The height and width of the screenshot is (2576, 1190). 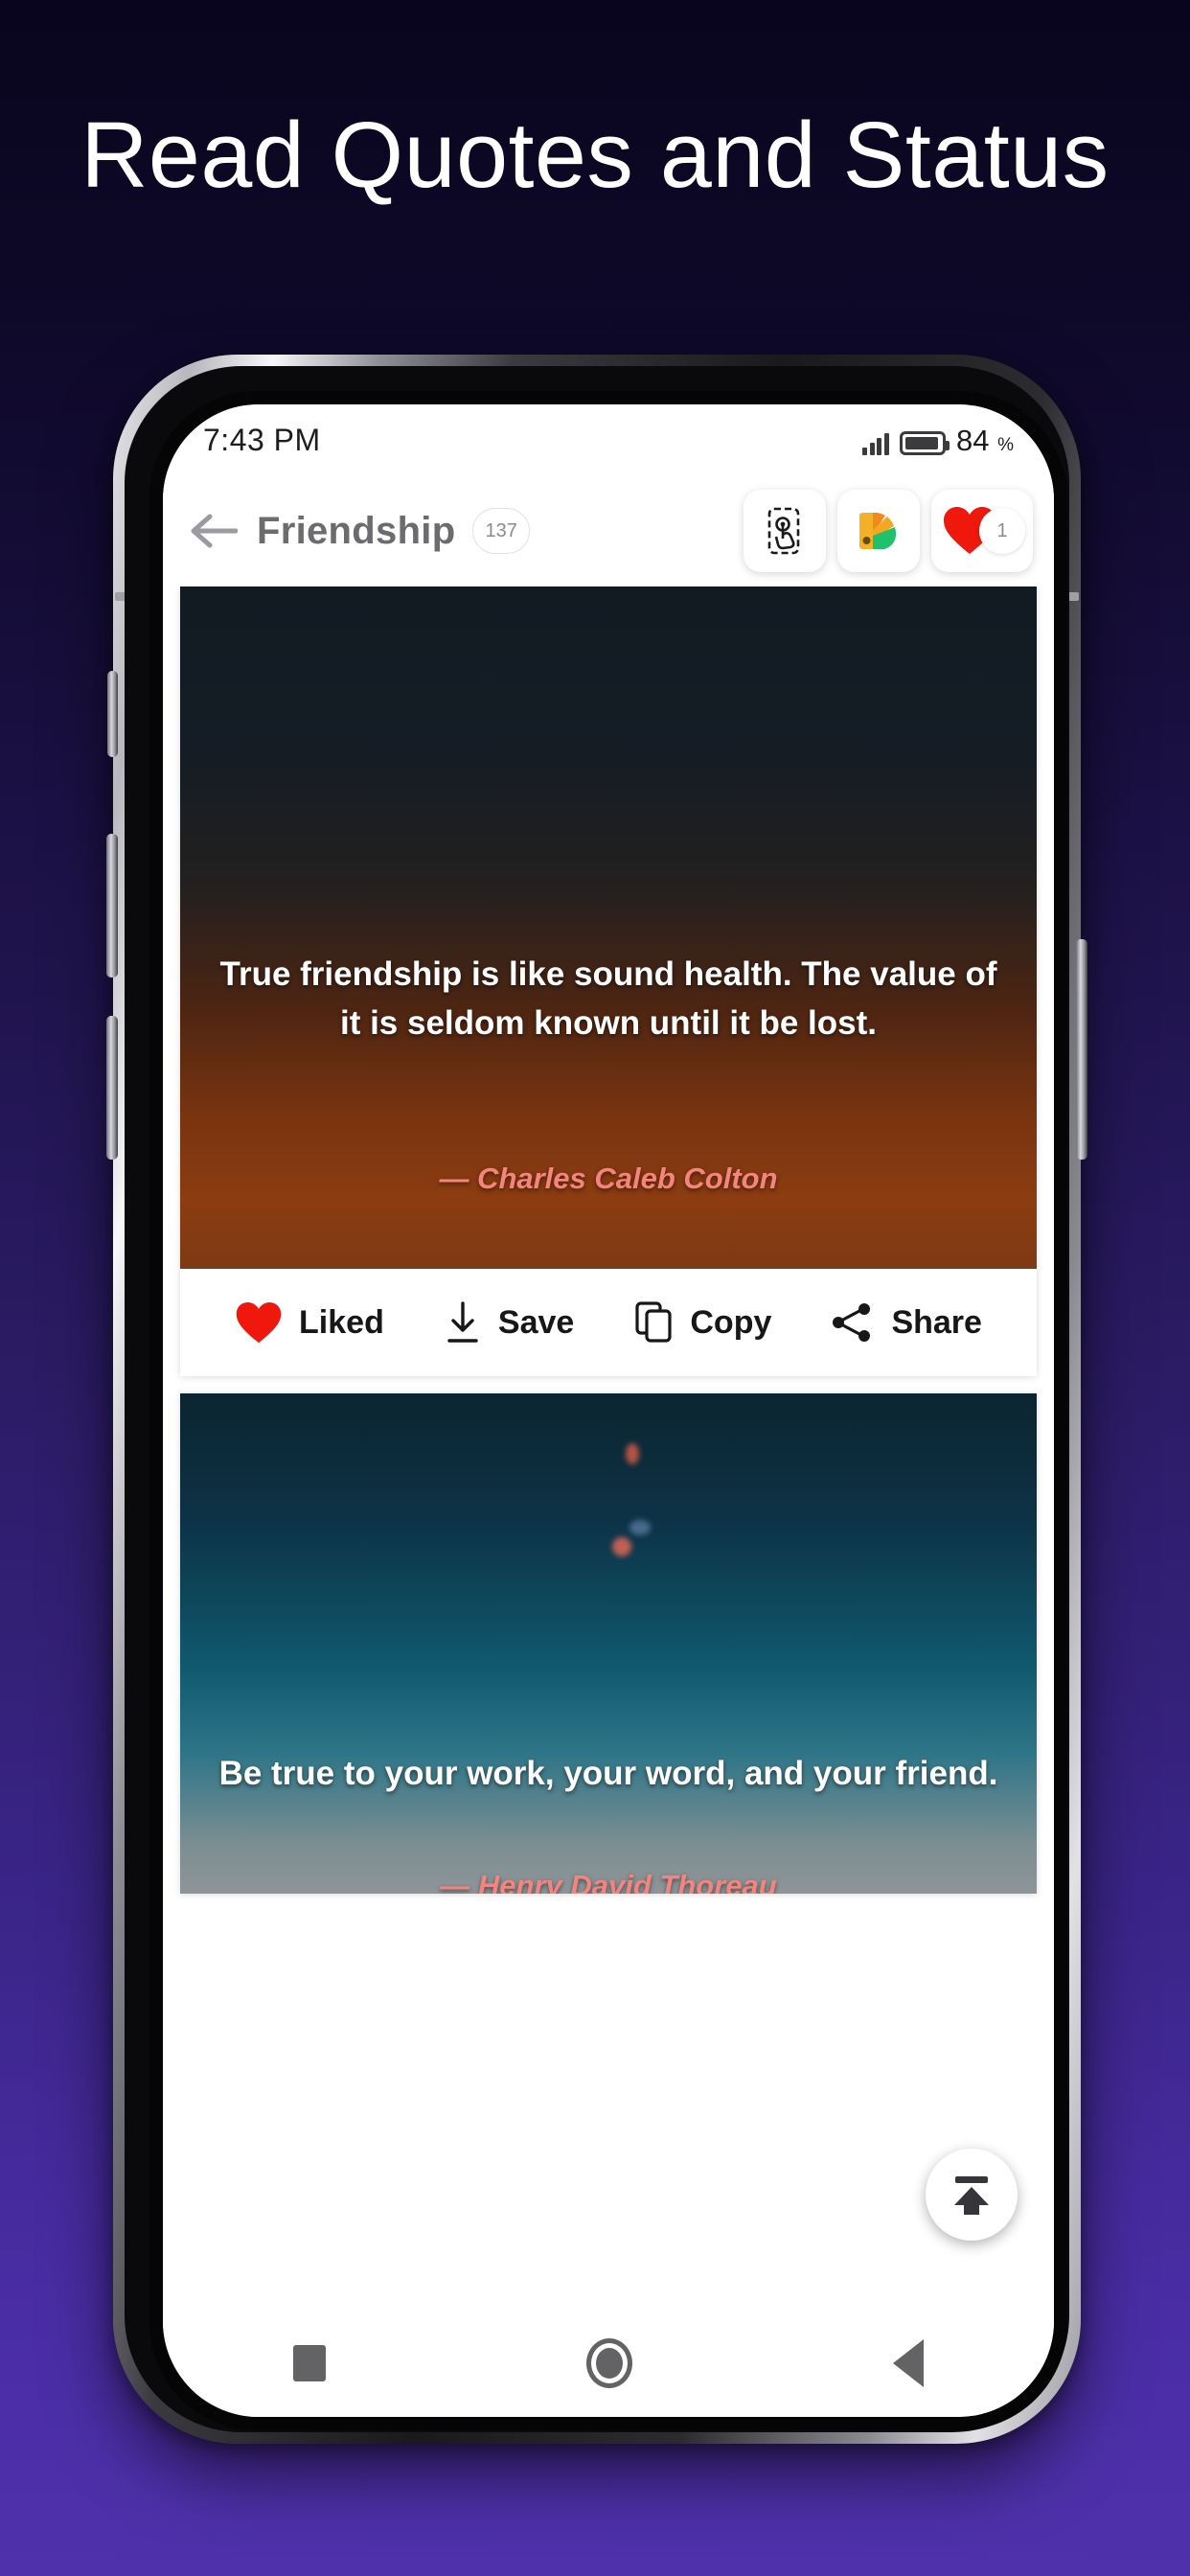 I want to click on battery-icon, so click(x=925, y=443).